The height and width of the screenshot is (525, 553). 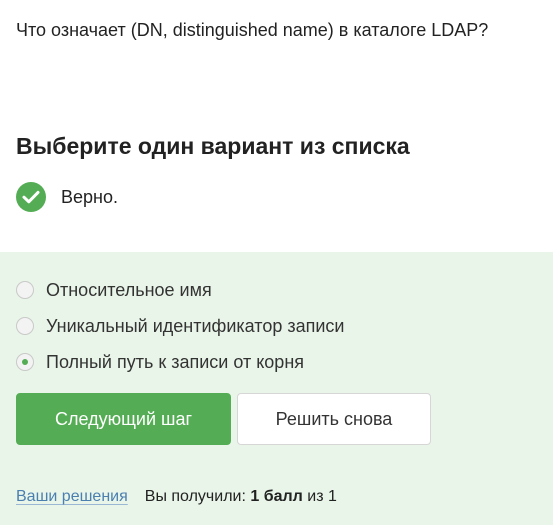 I want to click on solve-again-button: Решить снова, so click(x=334, y=419).